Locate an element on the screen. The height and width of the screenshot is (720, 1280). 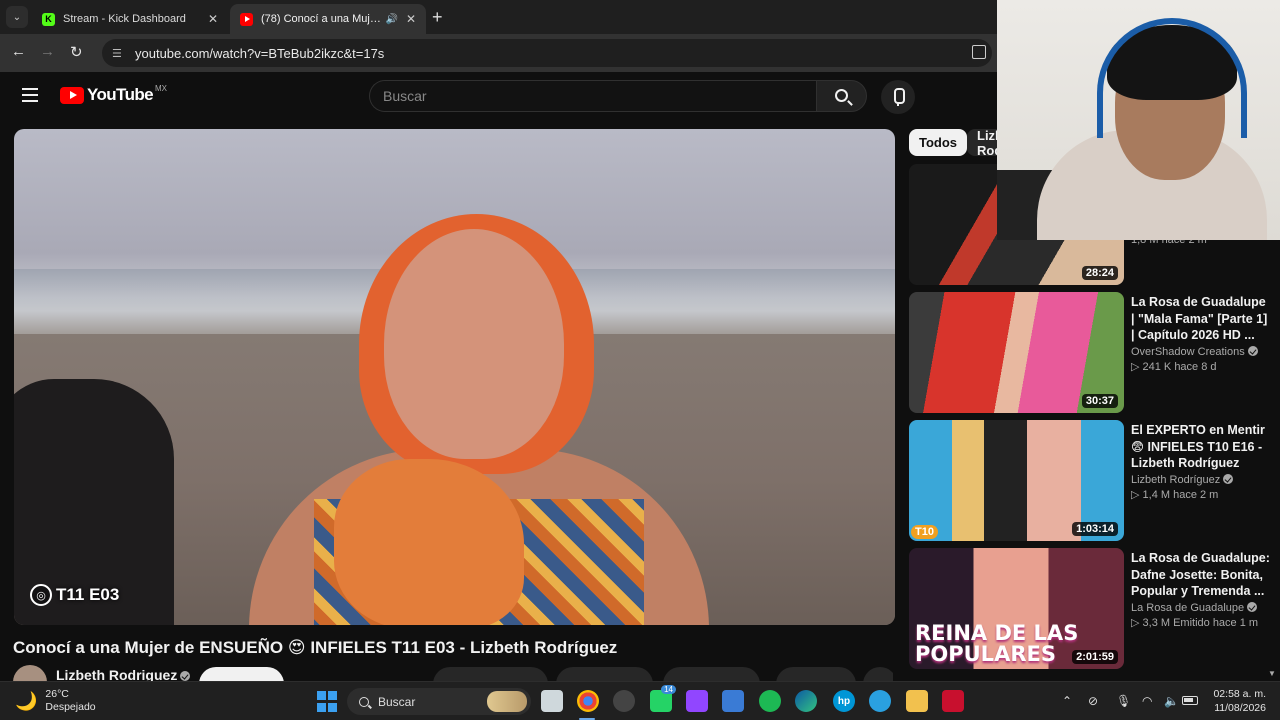
channel-text: OverShadow Creations is located at coordinates (1188, 351).